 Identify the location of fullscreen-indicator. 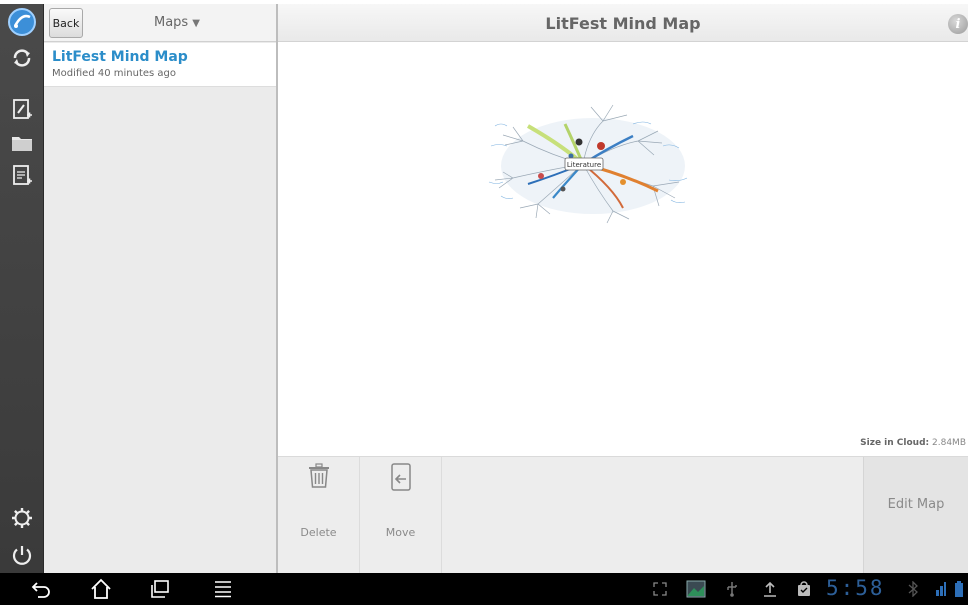
(660, 589).